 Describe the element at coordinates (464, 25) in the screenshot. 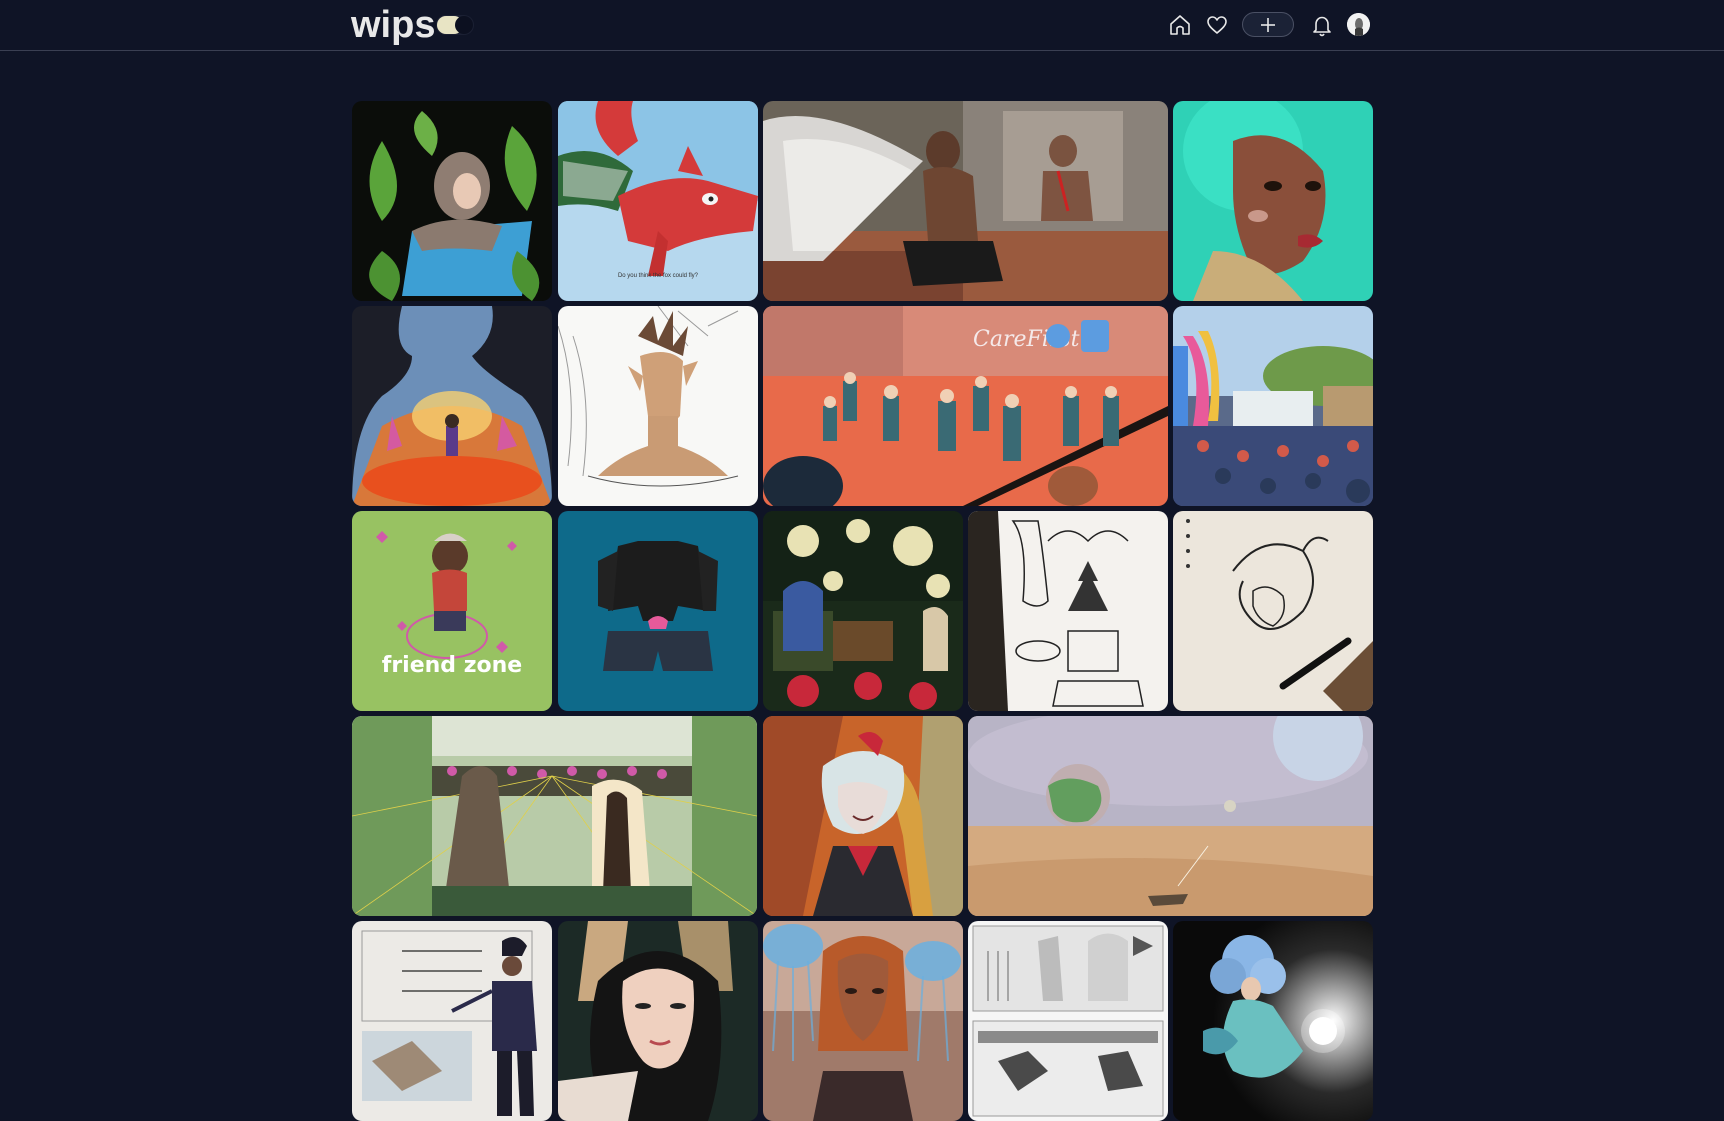

I see `moon-indicator` at that location.